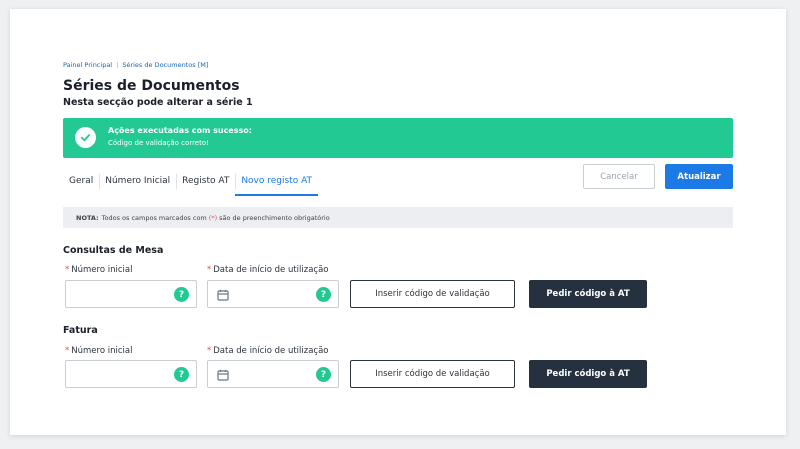 The height and width of the screenshot is (449, 800). Describe the element at coordinates (85, 137) in the screenshot. I see `check-circle-icon` at that location.